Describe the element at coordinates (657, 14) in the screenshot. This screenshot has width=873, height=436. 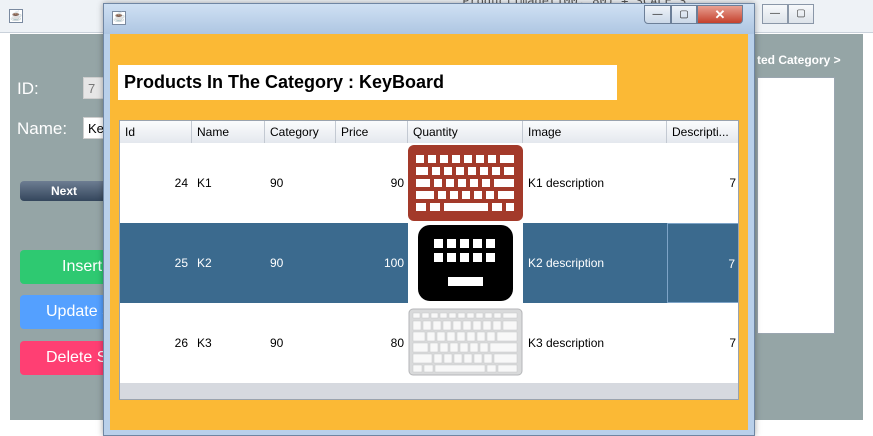
I see `dialog-minimize-button: —` at that location.